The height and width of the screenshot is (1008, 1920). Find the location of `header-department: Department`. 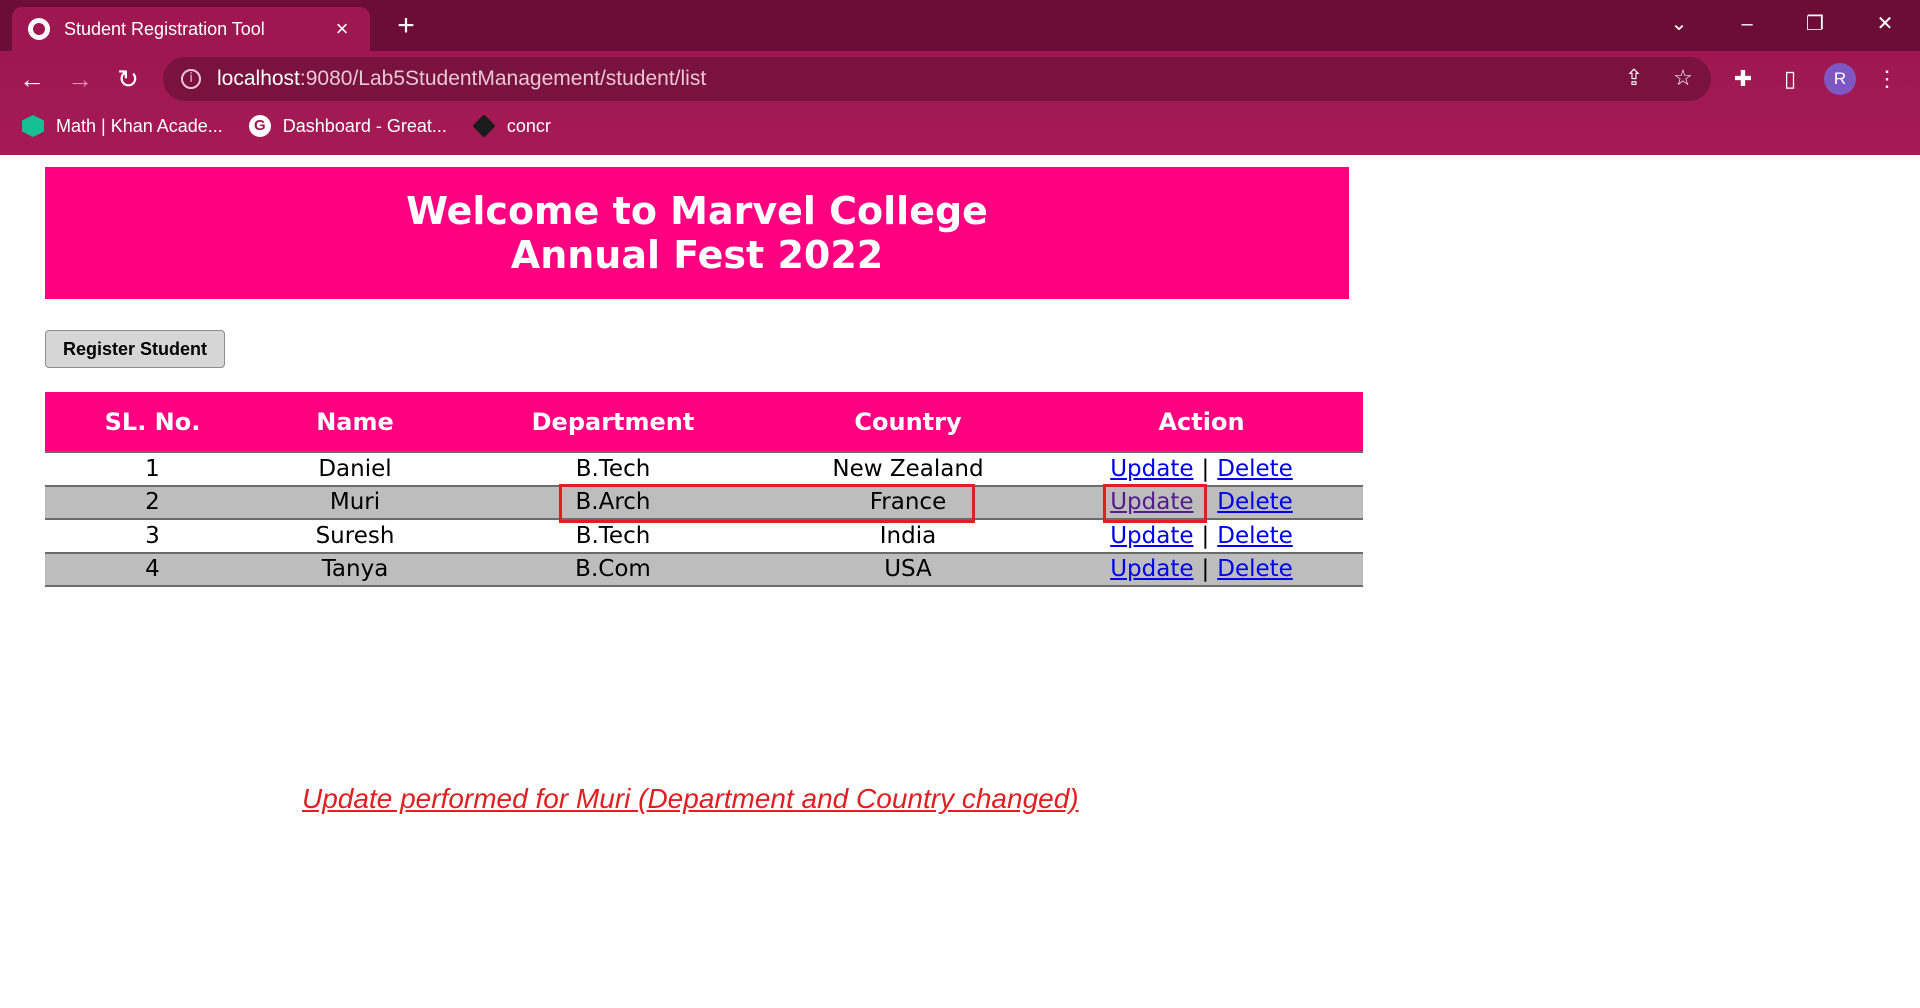

header-department: Department is located at coordinates (613, 422).